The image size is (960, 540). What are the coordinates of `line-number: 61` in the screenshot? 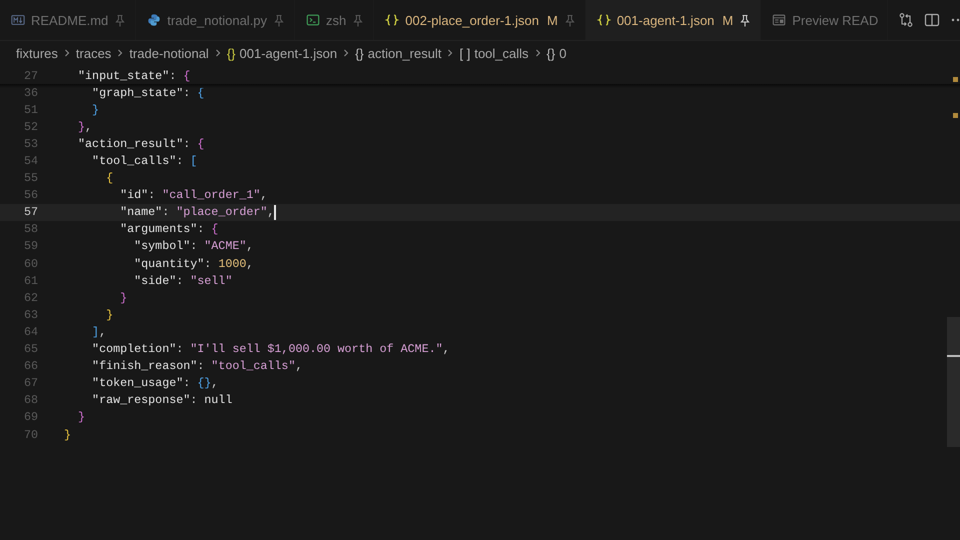 It's located at (30, 281).